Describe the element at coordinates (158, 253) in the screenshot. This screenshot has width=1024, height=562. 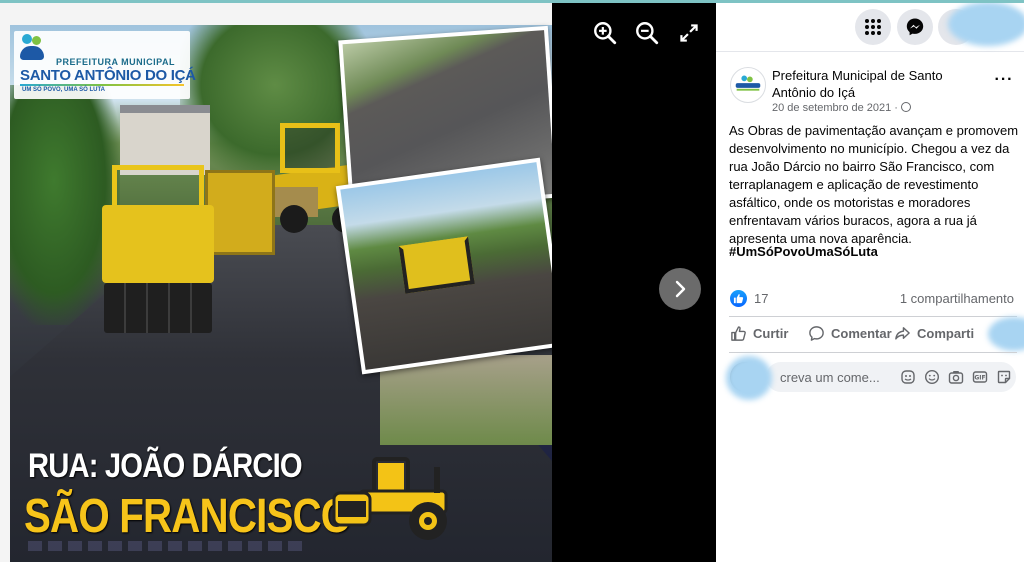
I see `road-roller` at that location.